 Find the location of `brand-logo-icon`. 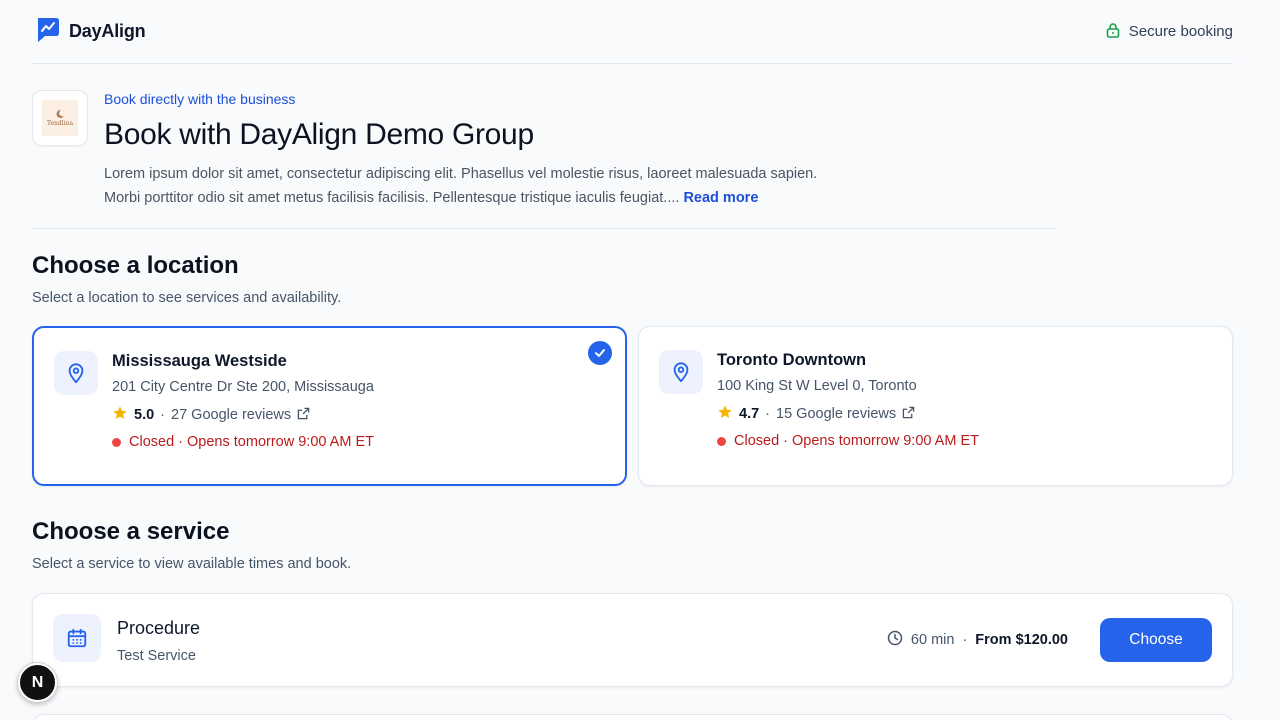

brand-logo-icon is located at coordinates (48, 31).